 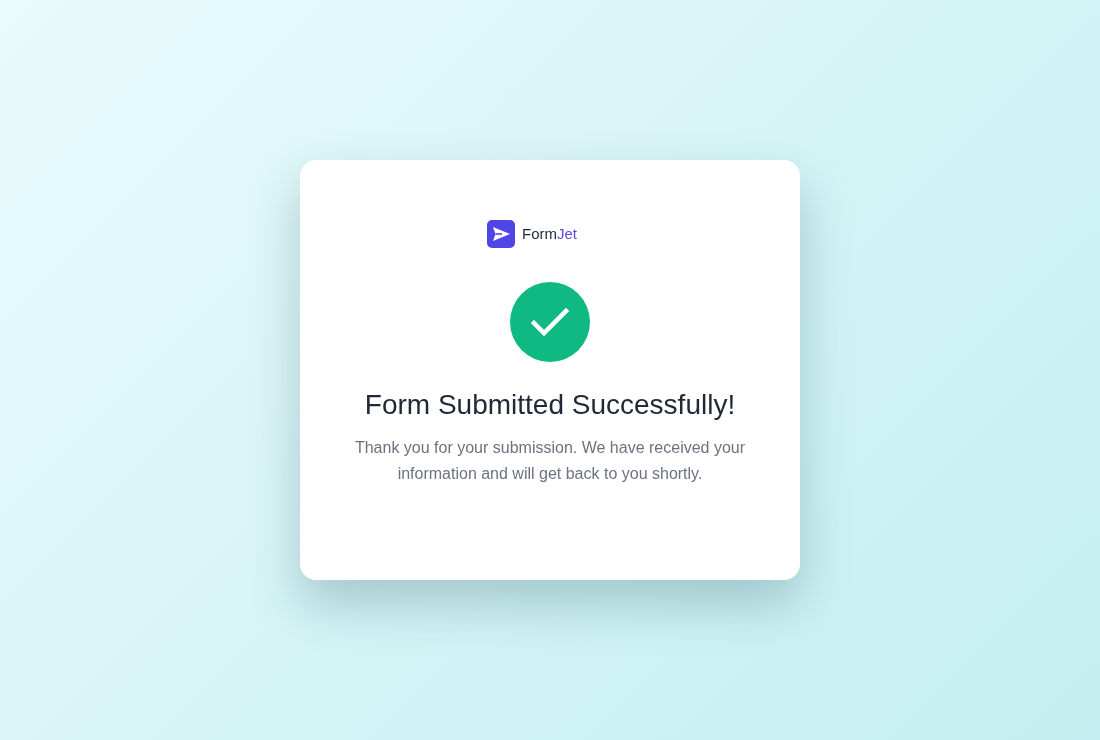 I want to click on paper-plane-logo-icon, so click(x=501, y=234).